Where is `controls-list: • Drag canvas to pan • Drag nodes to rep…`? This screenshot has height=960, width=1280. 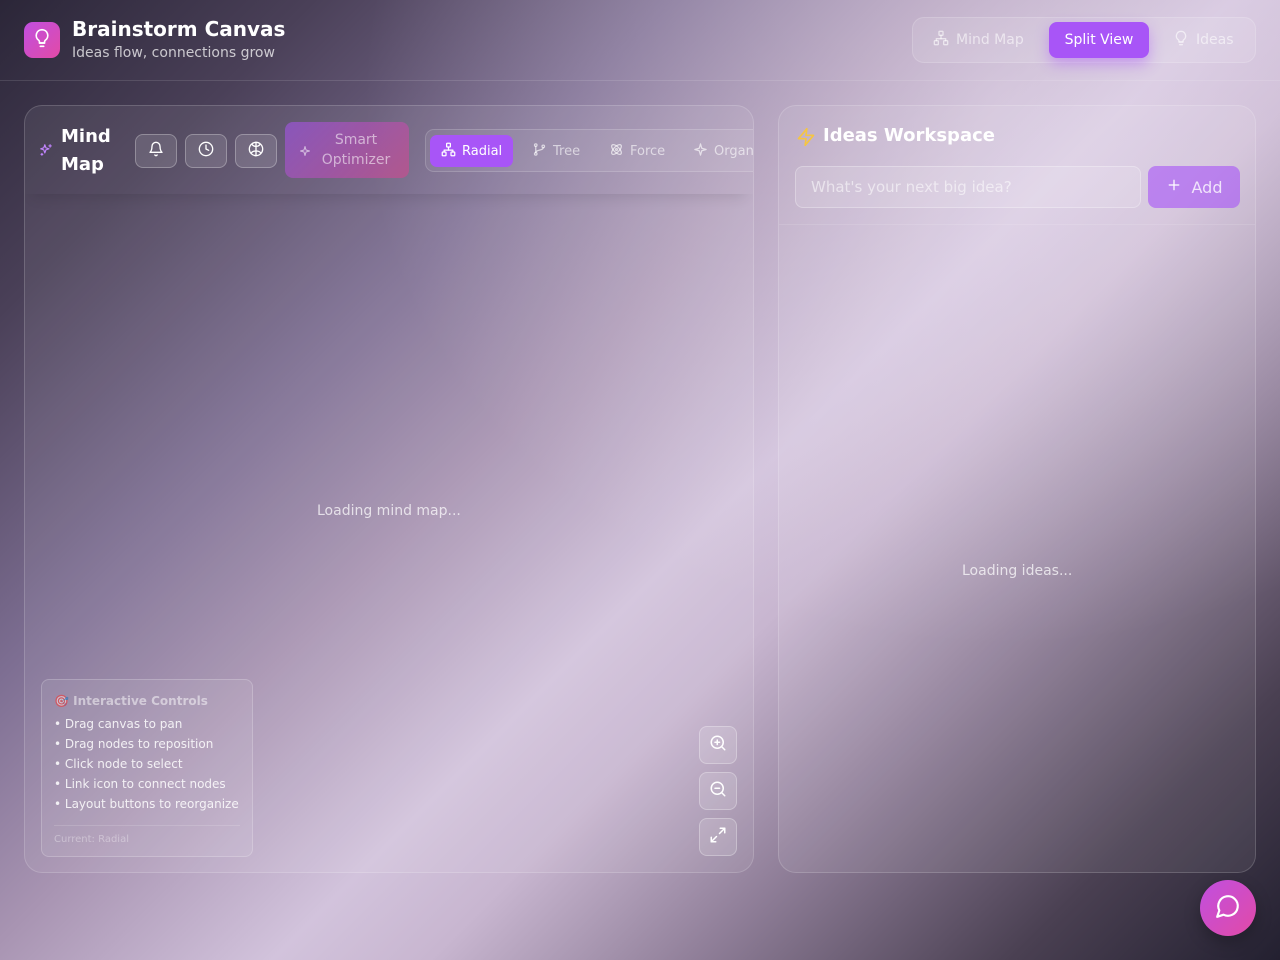 controls-list: • Drag canvas to pan • Drag nodes to rep… is located at coordinates (147, 764).